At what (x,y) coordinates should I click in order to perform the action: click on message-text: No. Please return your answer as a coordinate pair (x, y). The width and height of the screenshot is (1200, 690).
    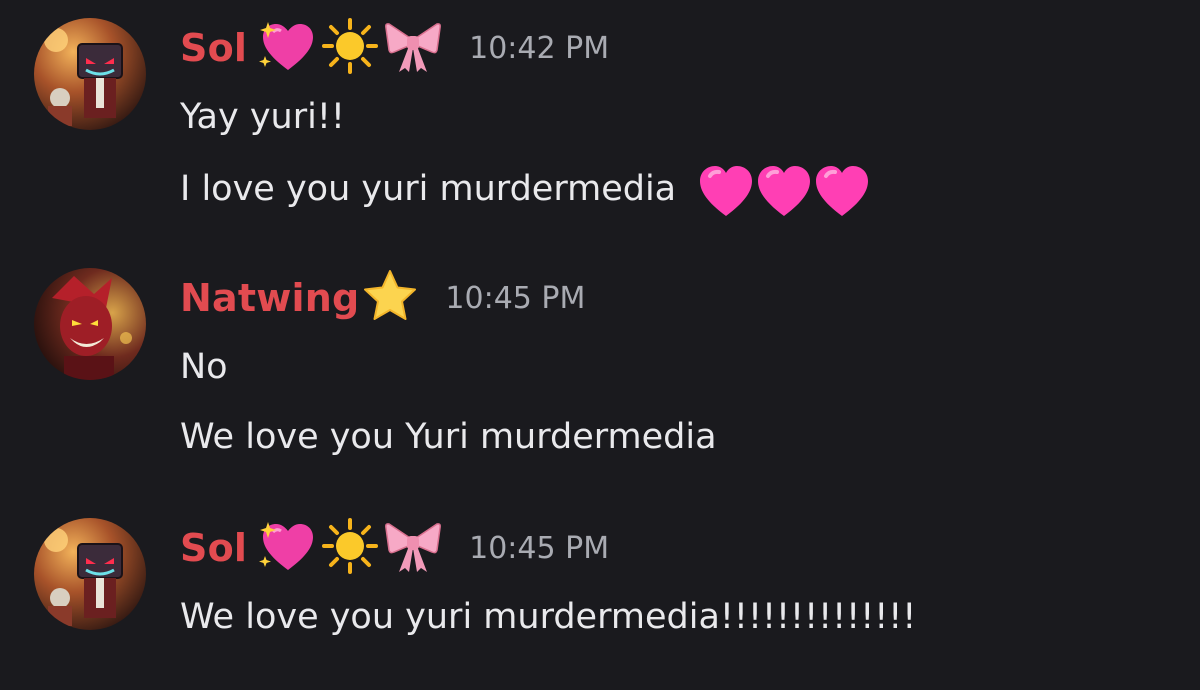
    Looking at the image, I should click on (204, 367).